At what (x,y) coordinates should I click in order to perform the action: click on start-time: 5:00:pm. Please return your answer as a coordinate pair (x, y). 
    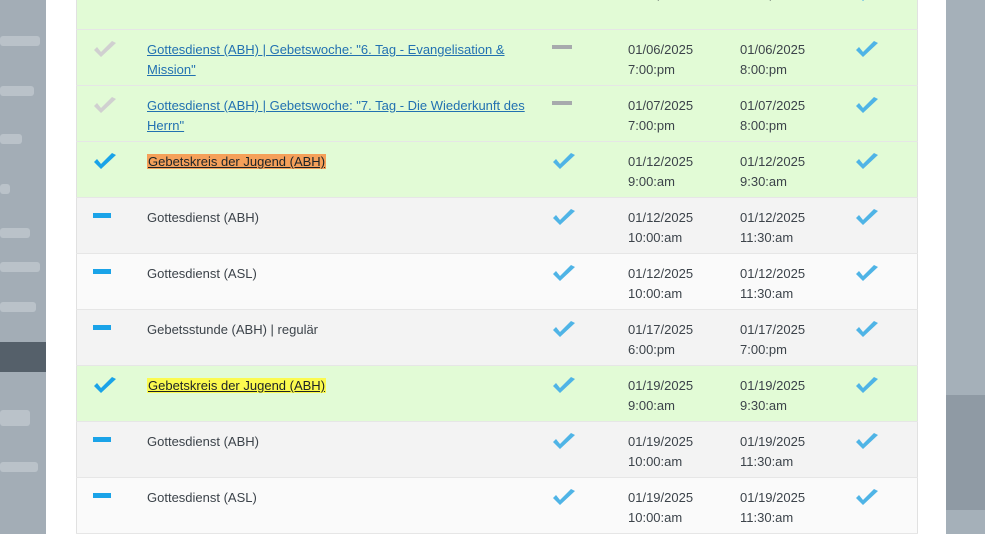
    Looking at the image, I should click on (684, 2).